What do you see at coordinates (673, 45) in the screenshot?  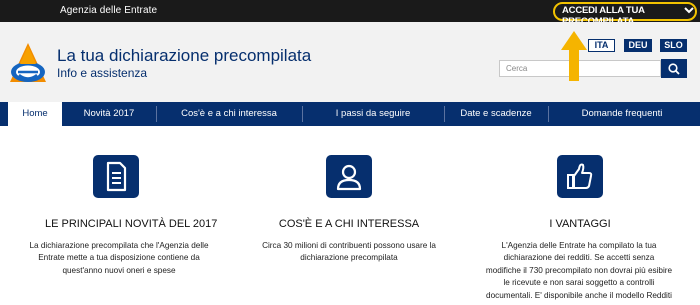 I see `language-slo: SLO` at bounding box center [673, 45].